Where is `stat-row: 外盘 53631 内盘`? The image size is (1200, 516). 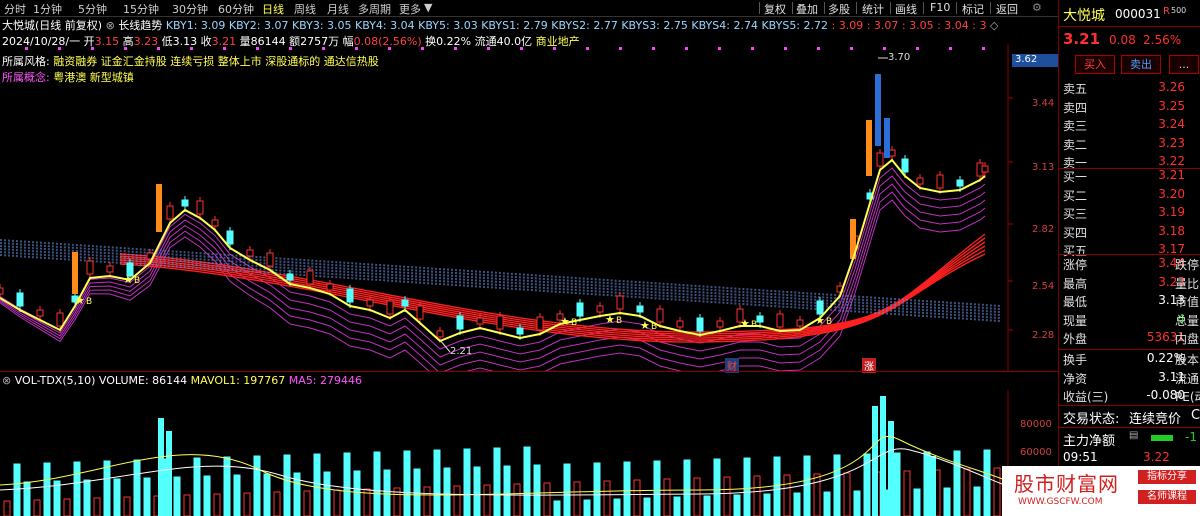
stat-row: 外盘 53631 内盘 is located at coordinates (1129, 339).